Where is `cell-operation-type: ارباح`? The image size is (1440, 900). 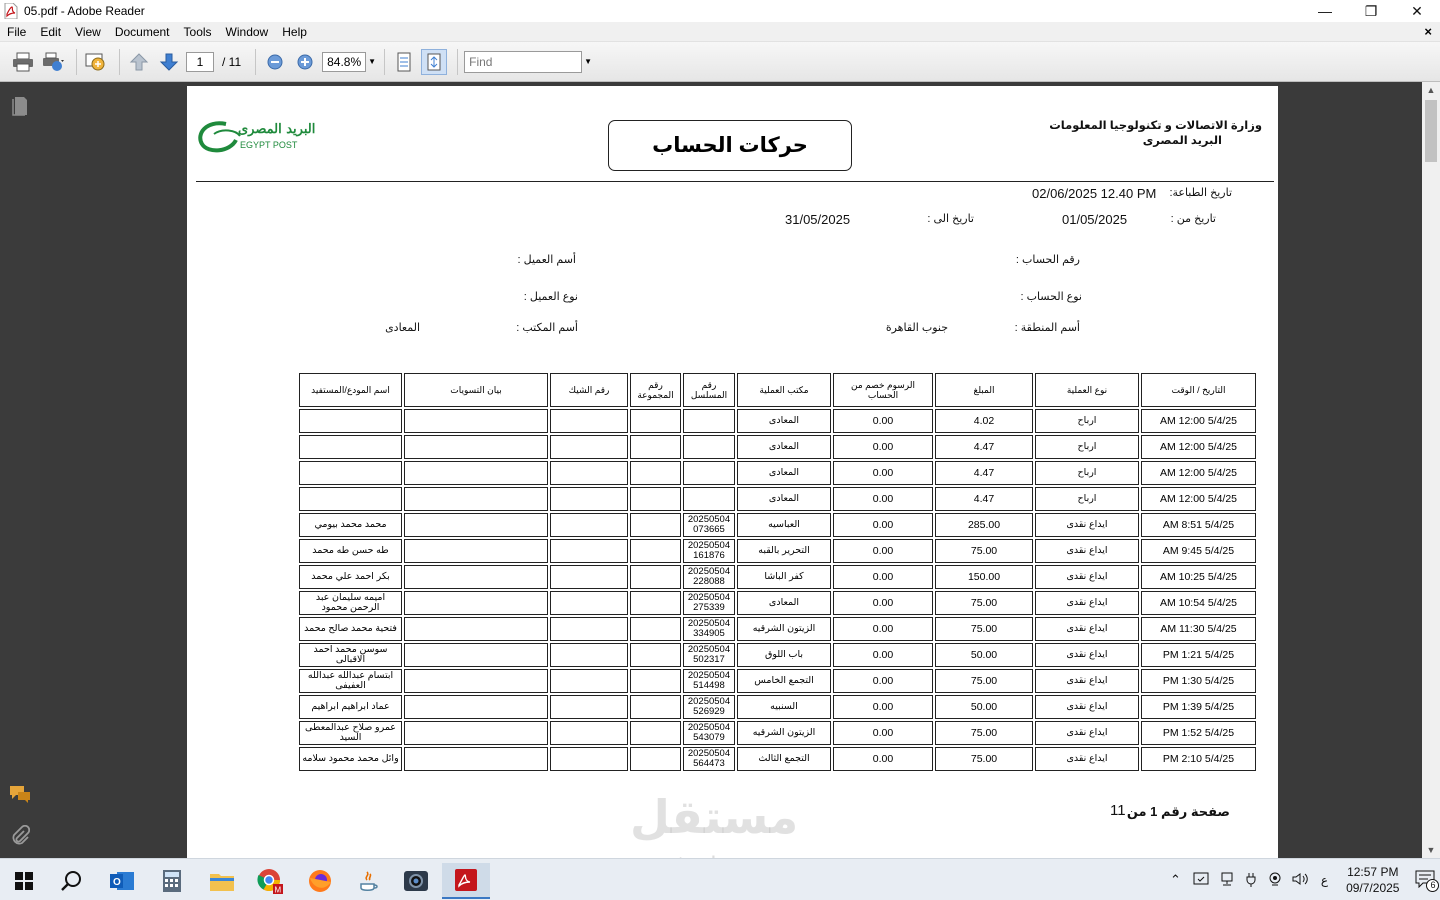
cell-operation-type: ارباح is located at coordinates (1087, 499).